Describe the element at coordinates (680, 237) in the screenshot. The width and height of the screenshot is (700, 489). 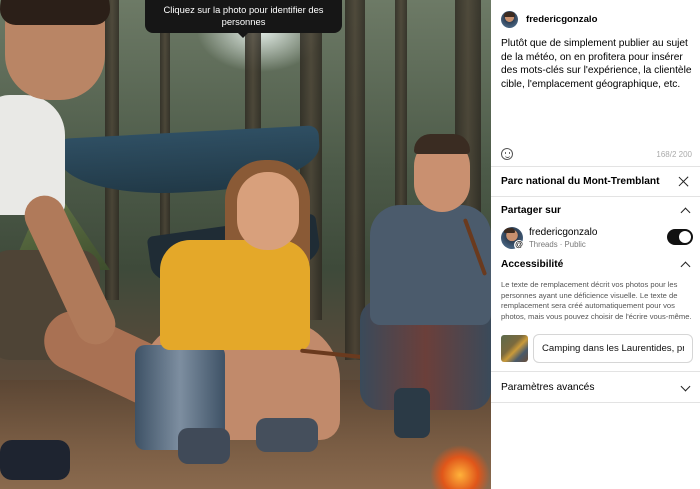
I see `share-to-threads-toggle` at that location.